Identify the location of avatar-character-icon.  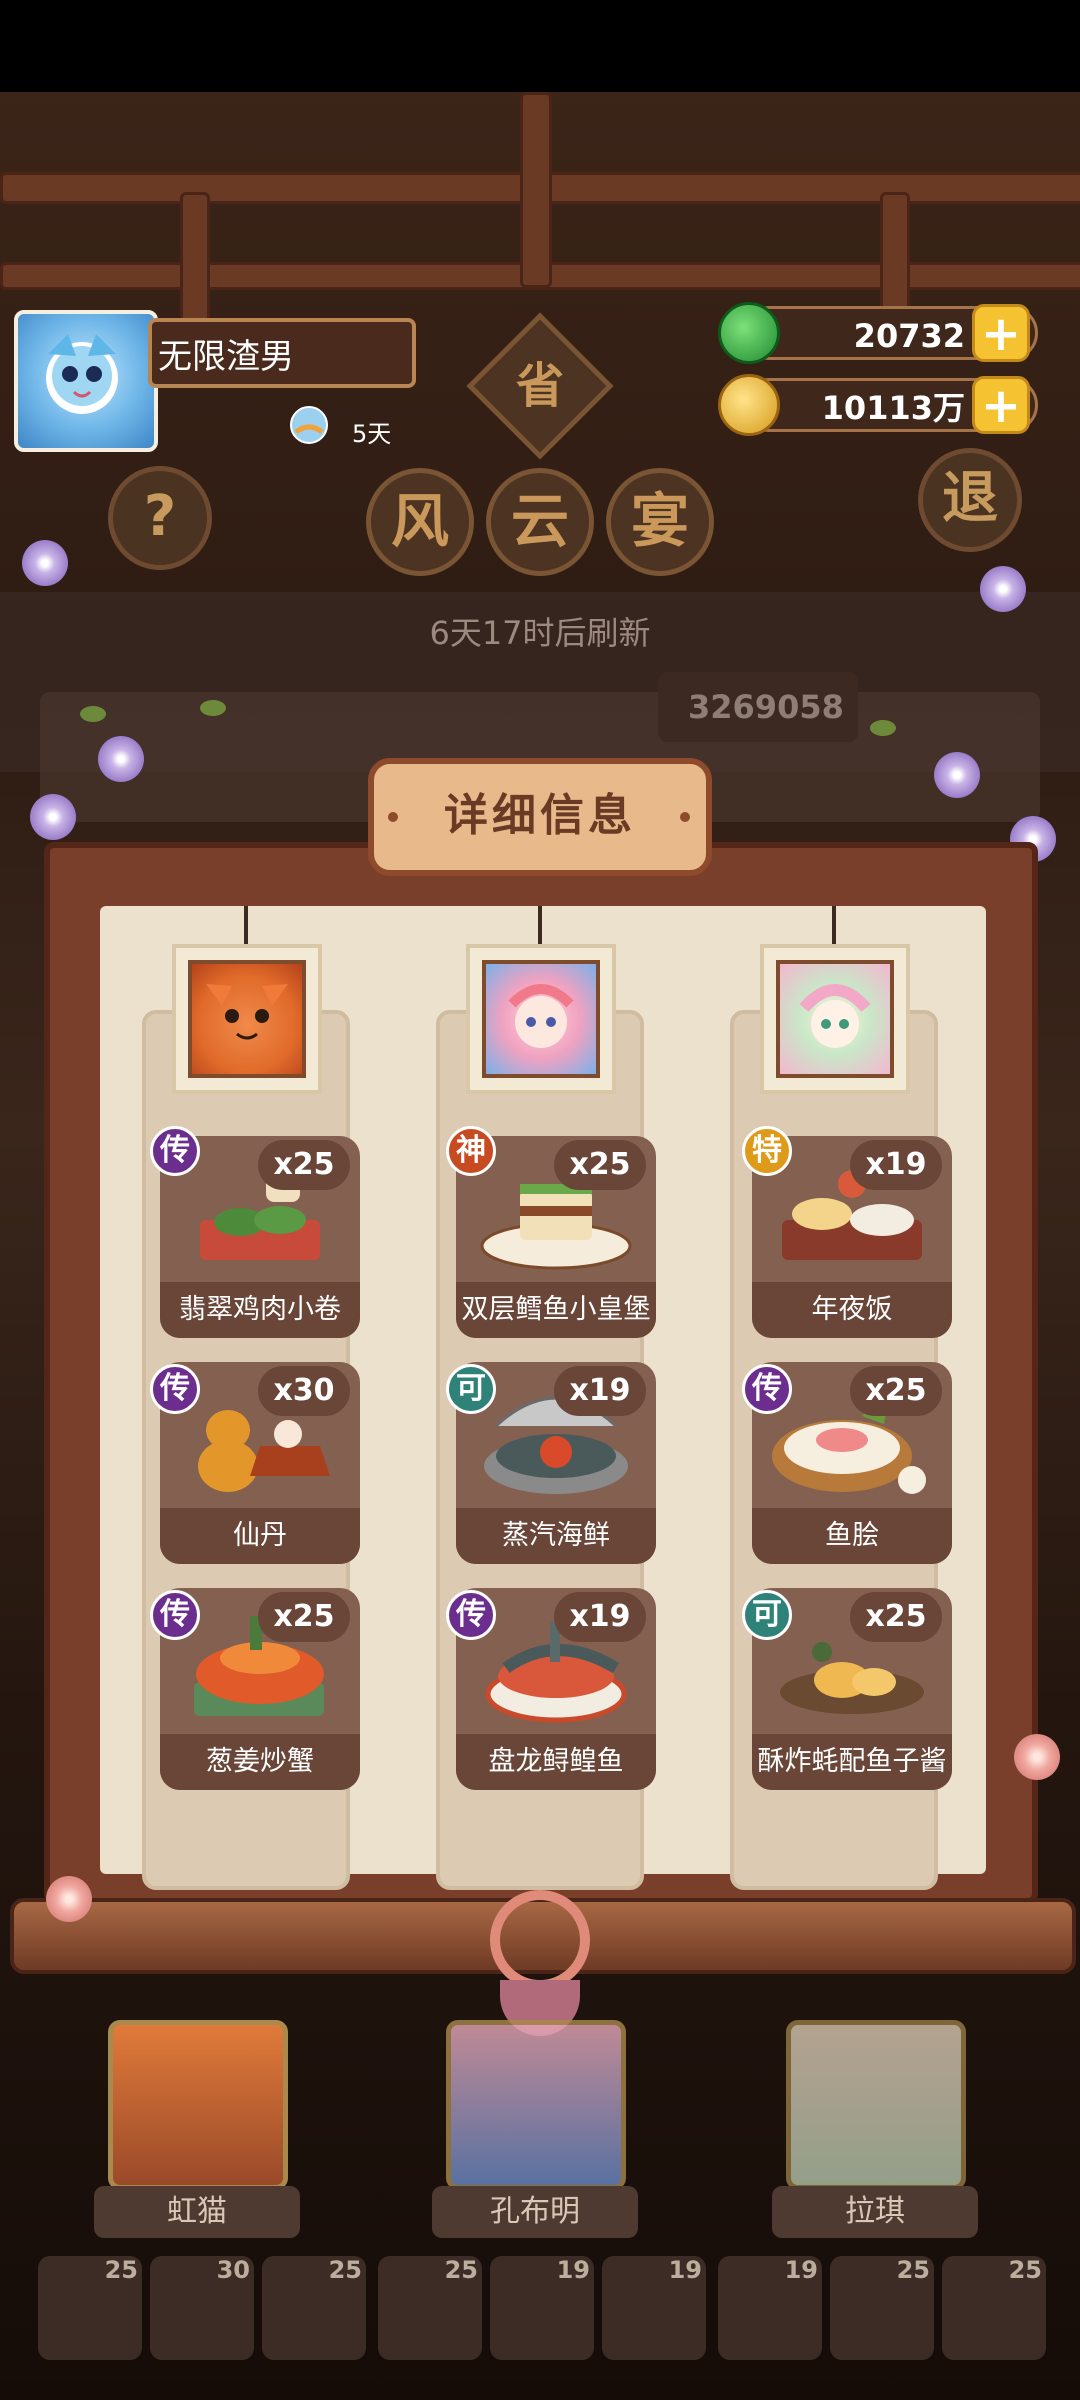
(82, 374).